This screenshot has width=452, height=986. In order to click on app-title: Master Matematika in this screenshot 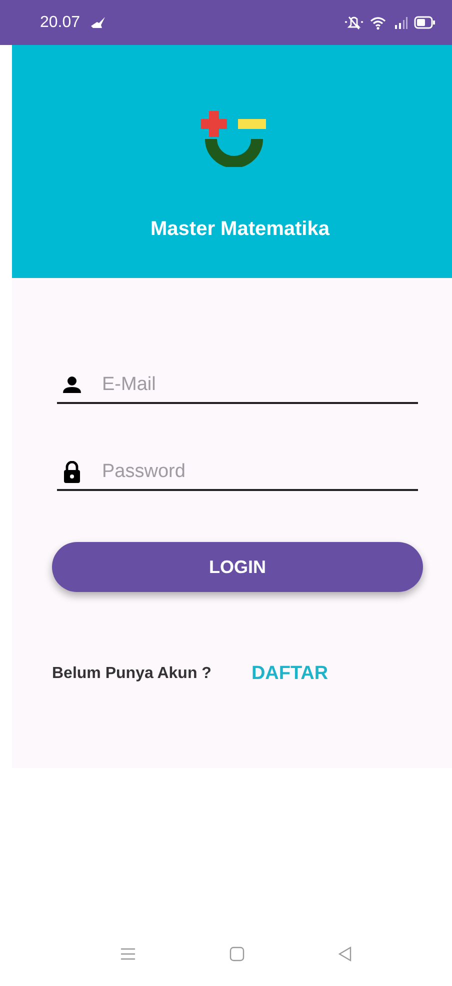, I will do `click(240, 229)`.